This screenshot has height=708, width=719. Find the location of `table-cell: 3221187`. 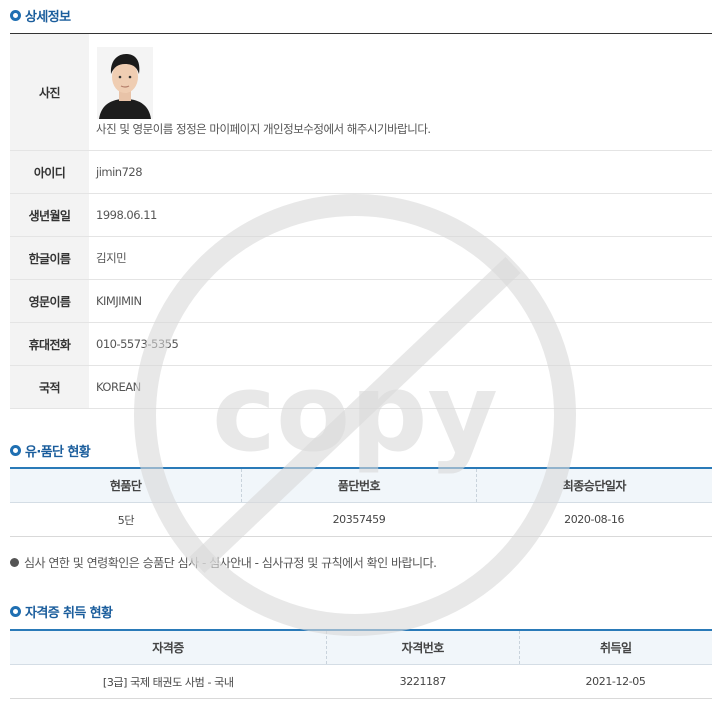

table-cell: 3221187 is located at coordinates (423, 681).